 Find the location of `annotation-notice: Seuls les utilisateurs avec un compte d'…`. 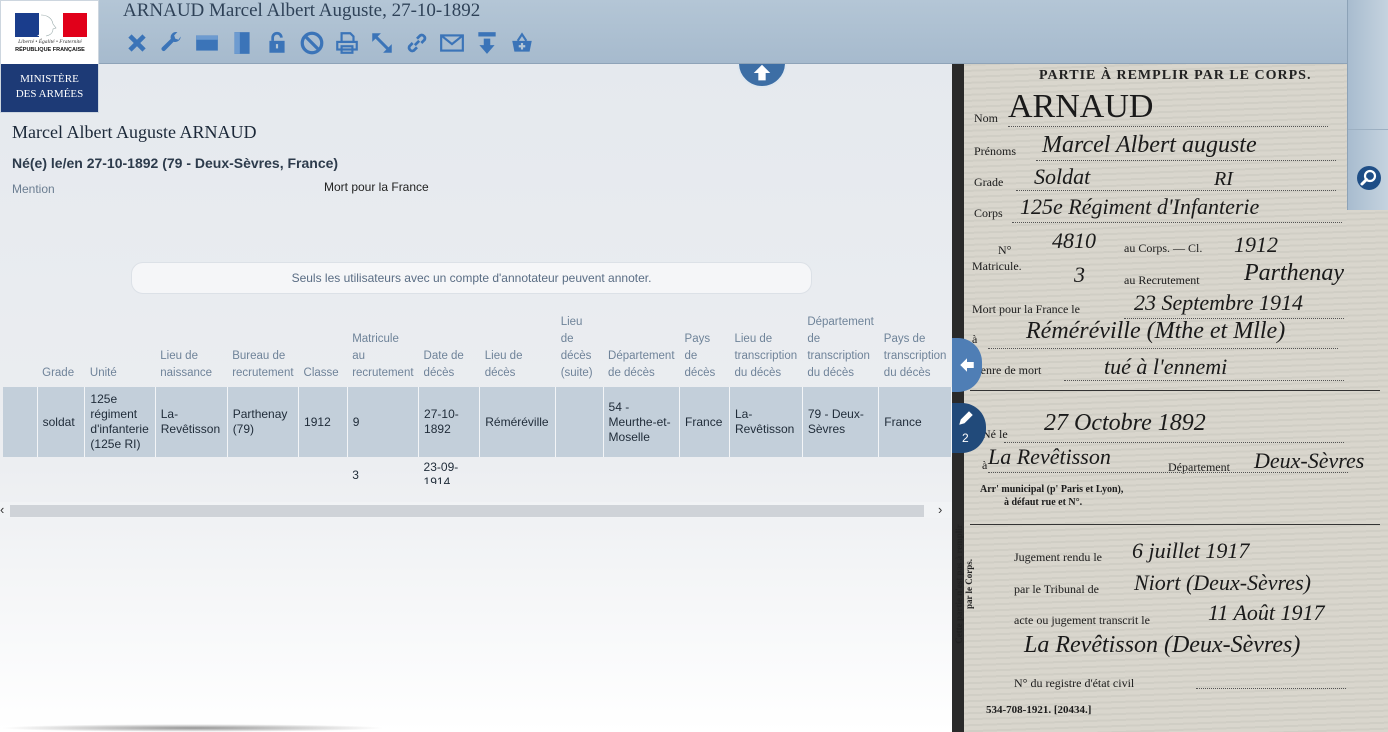

annotation-notice: Seuls les utilisateurs avec un compte d'… is located at coordinates (471, 278).